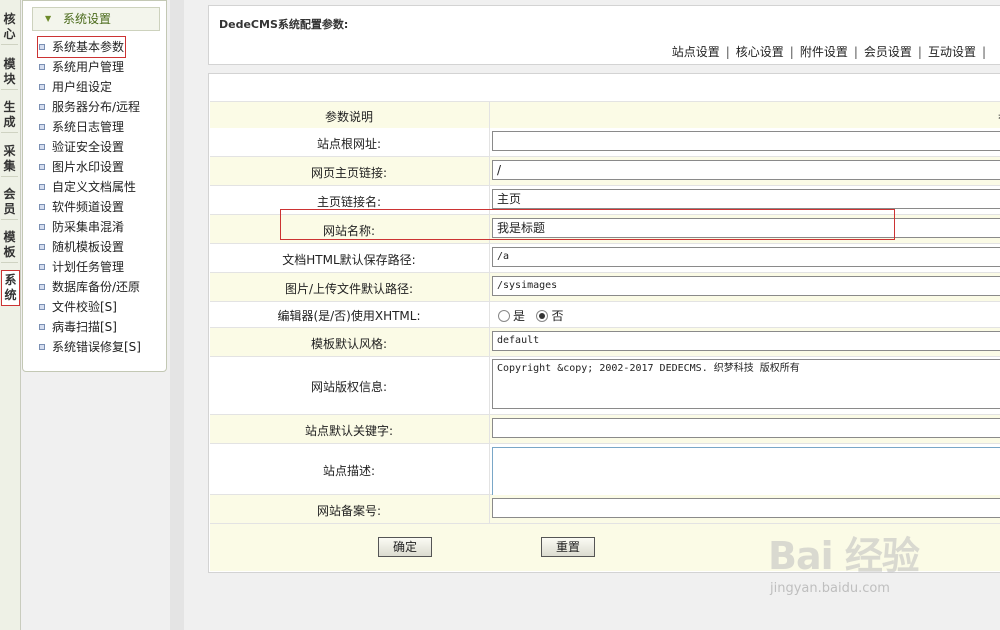 The image size is (1000, 630). I want to click on menu-item-label: 自定义文档属性, so click(94, 187).